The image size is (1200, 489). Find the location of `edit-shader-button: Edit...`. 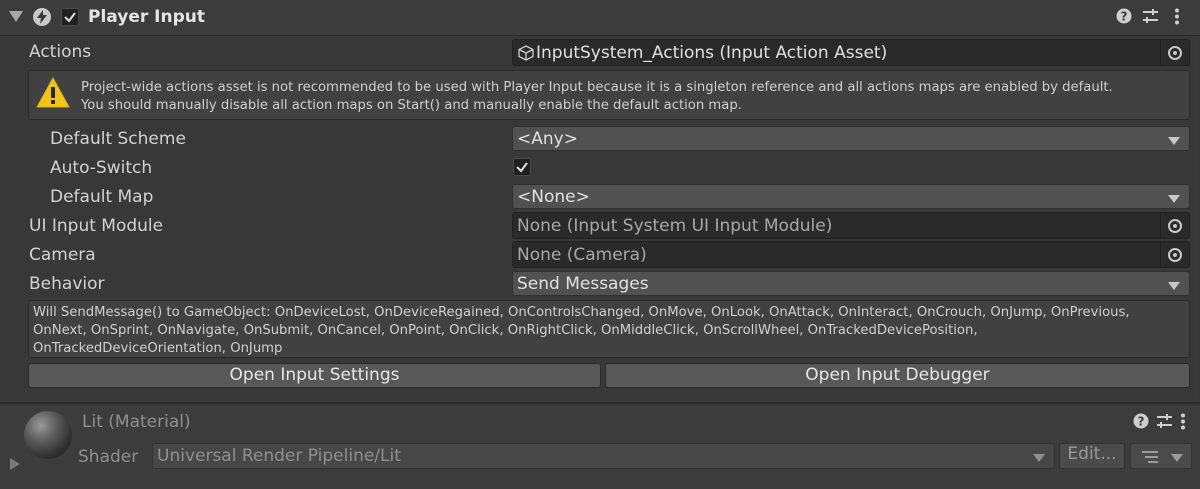

edit-shader-button: Edit... is located at coordinates (1092, 456).